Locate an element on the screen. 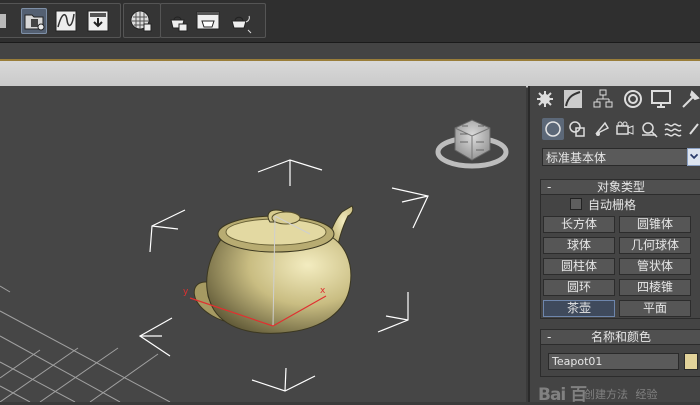 This screenshot has height=405, width=700. hierarchy-tab-icon is located at coordinates (603, 99).